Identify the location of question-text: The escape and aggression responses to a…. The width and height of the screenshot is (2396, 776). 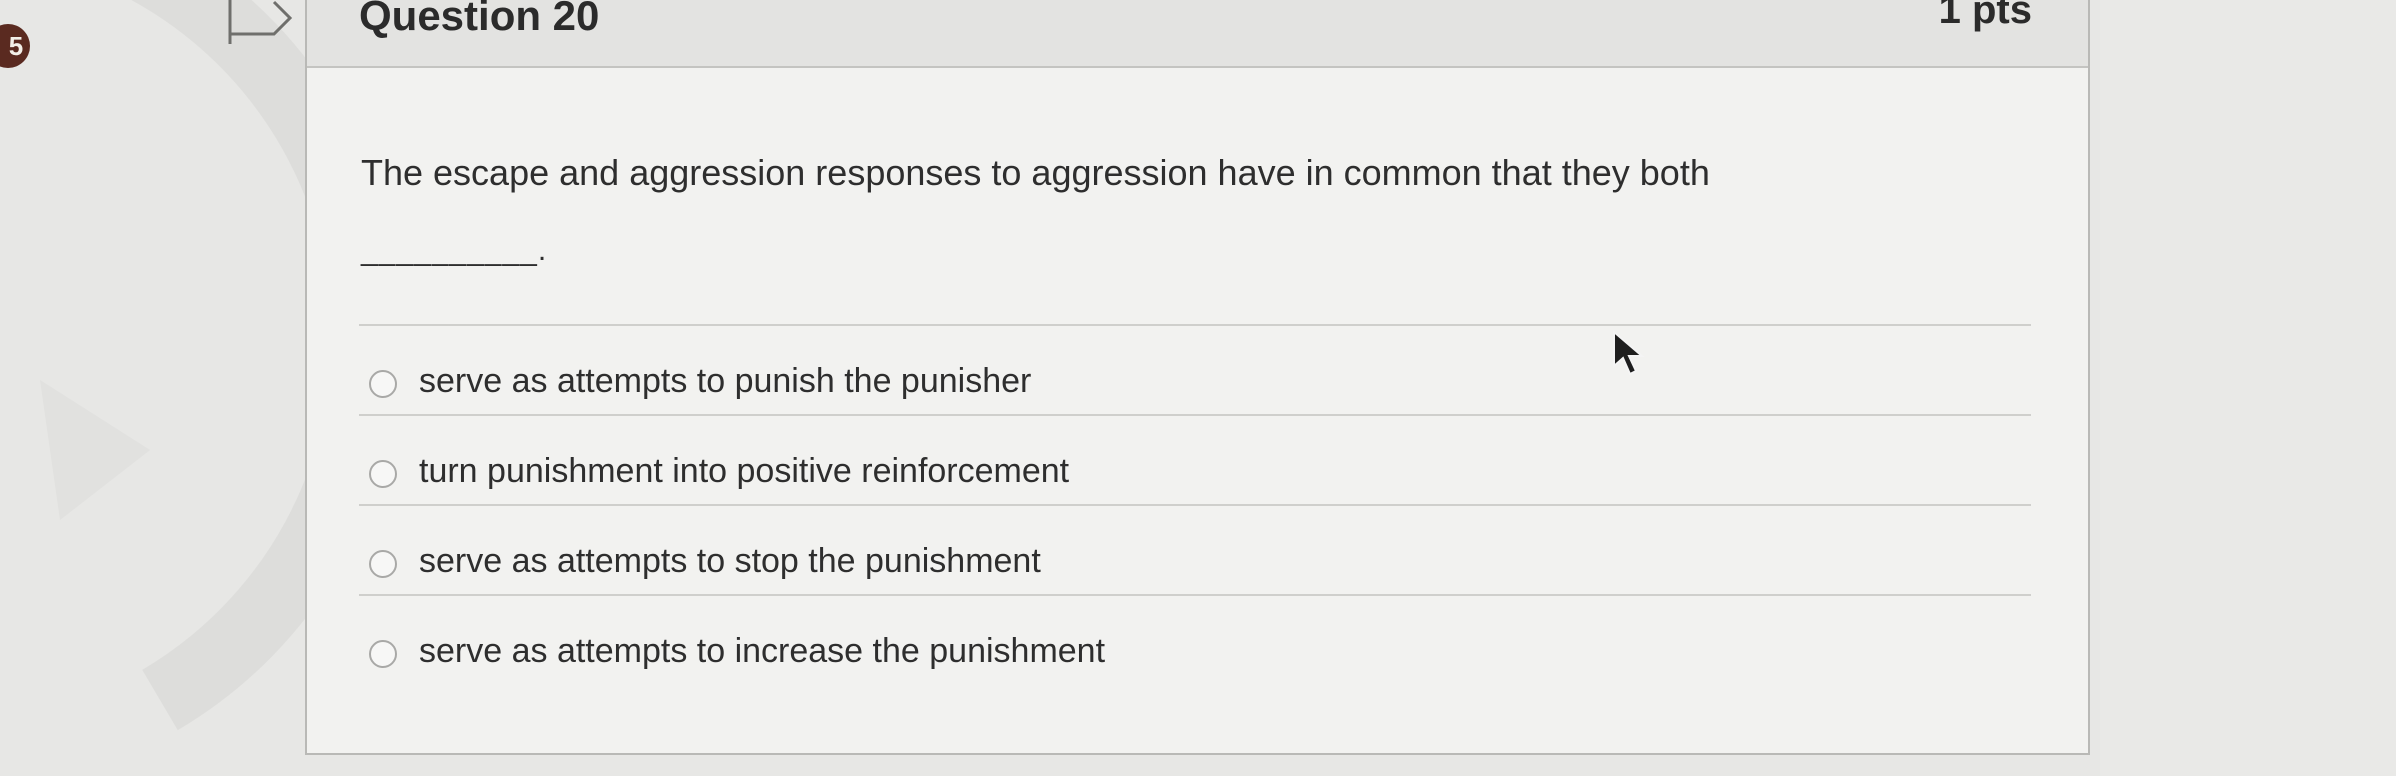
(1035, 172).